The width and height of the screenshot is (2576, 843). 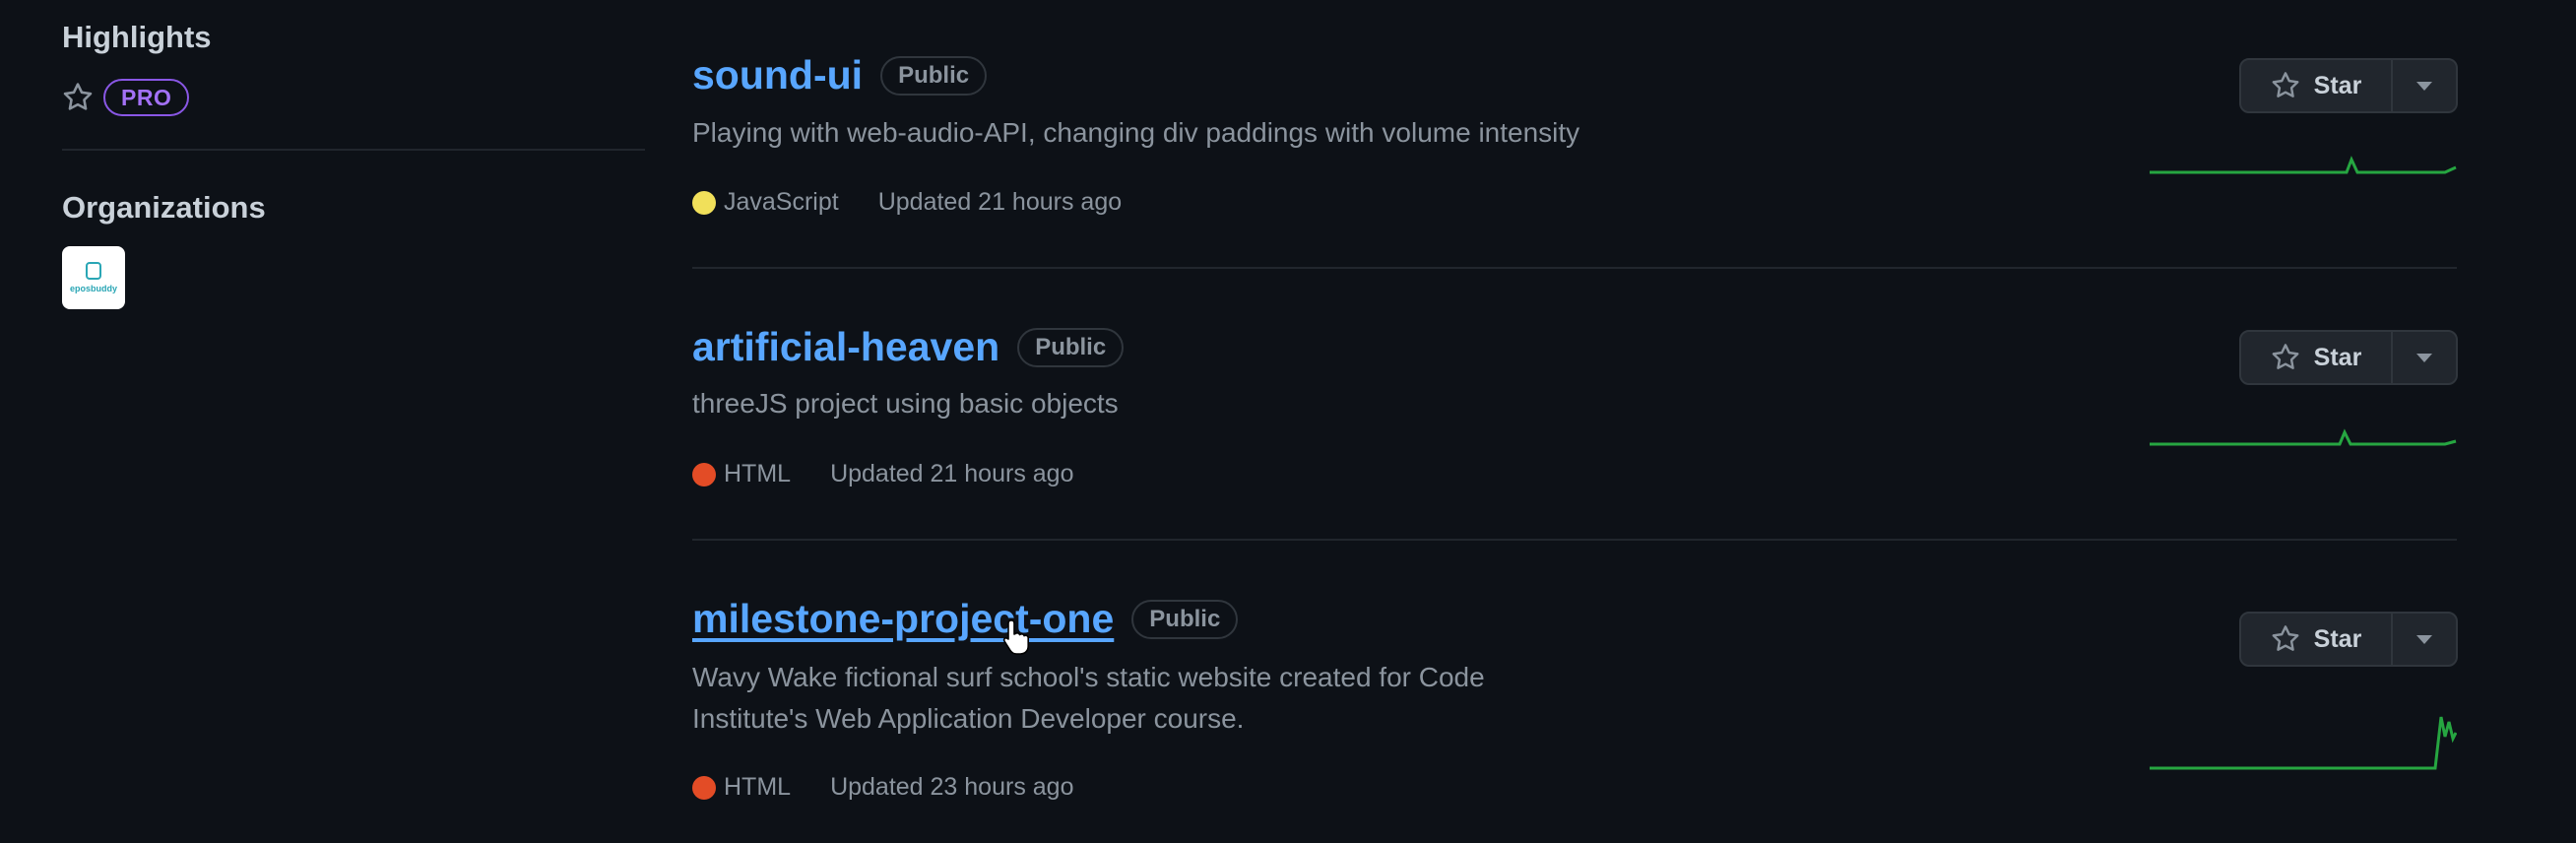 I want to click on pro-badge: PRO, so click(x=146, y=97).